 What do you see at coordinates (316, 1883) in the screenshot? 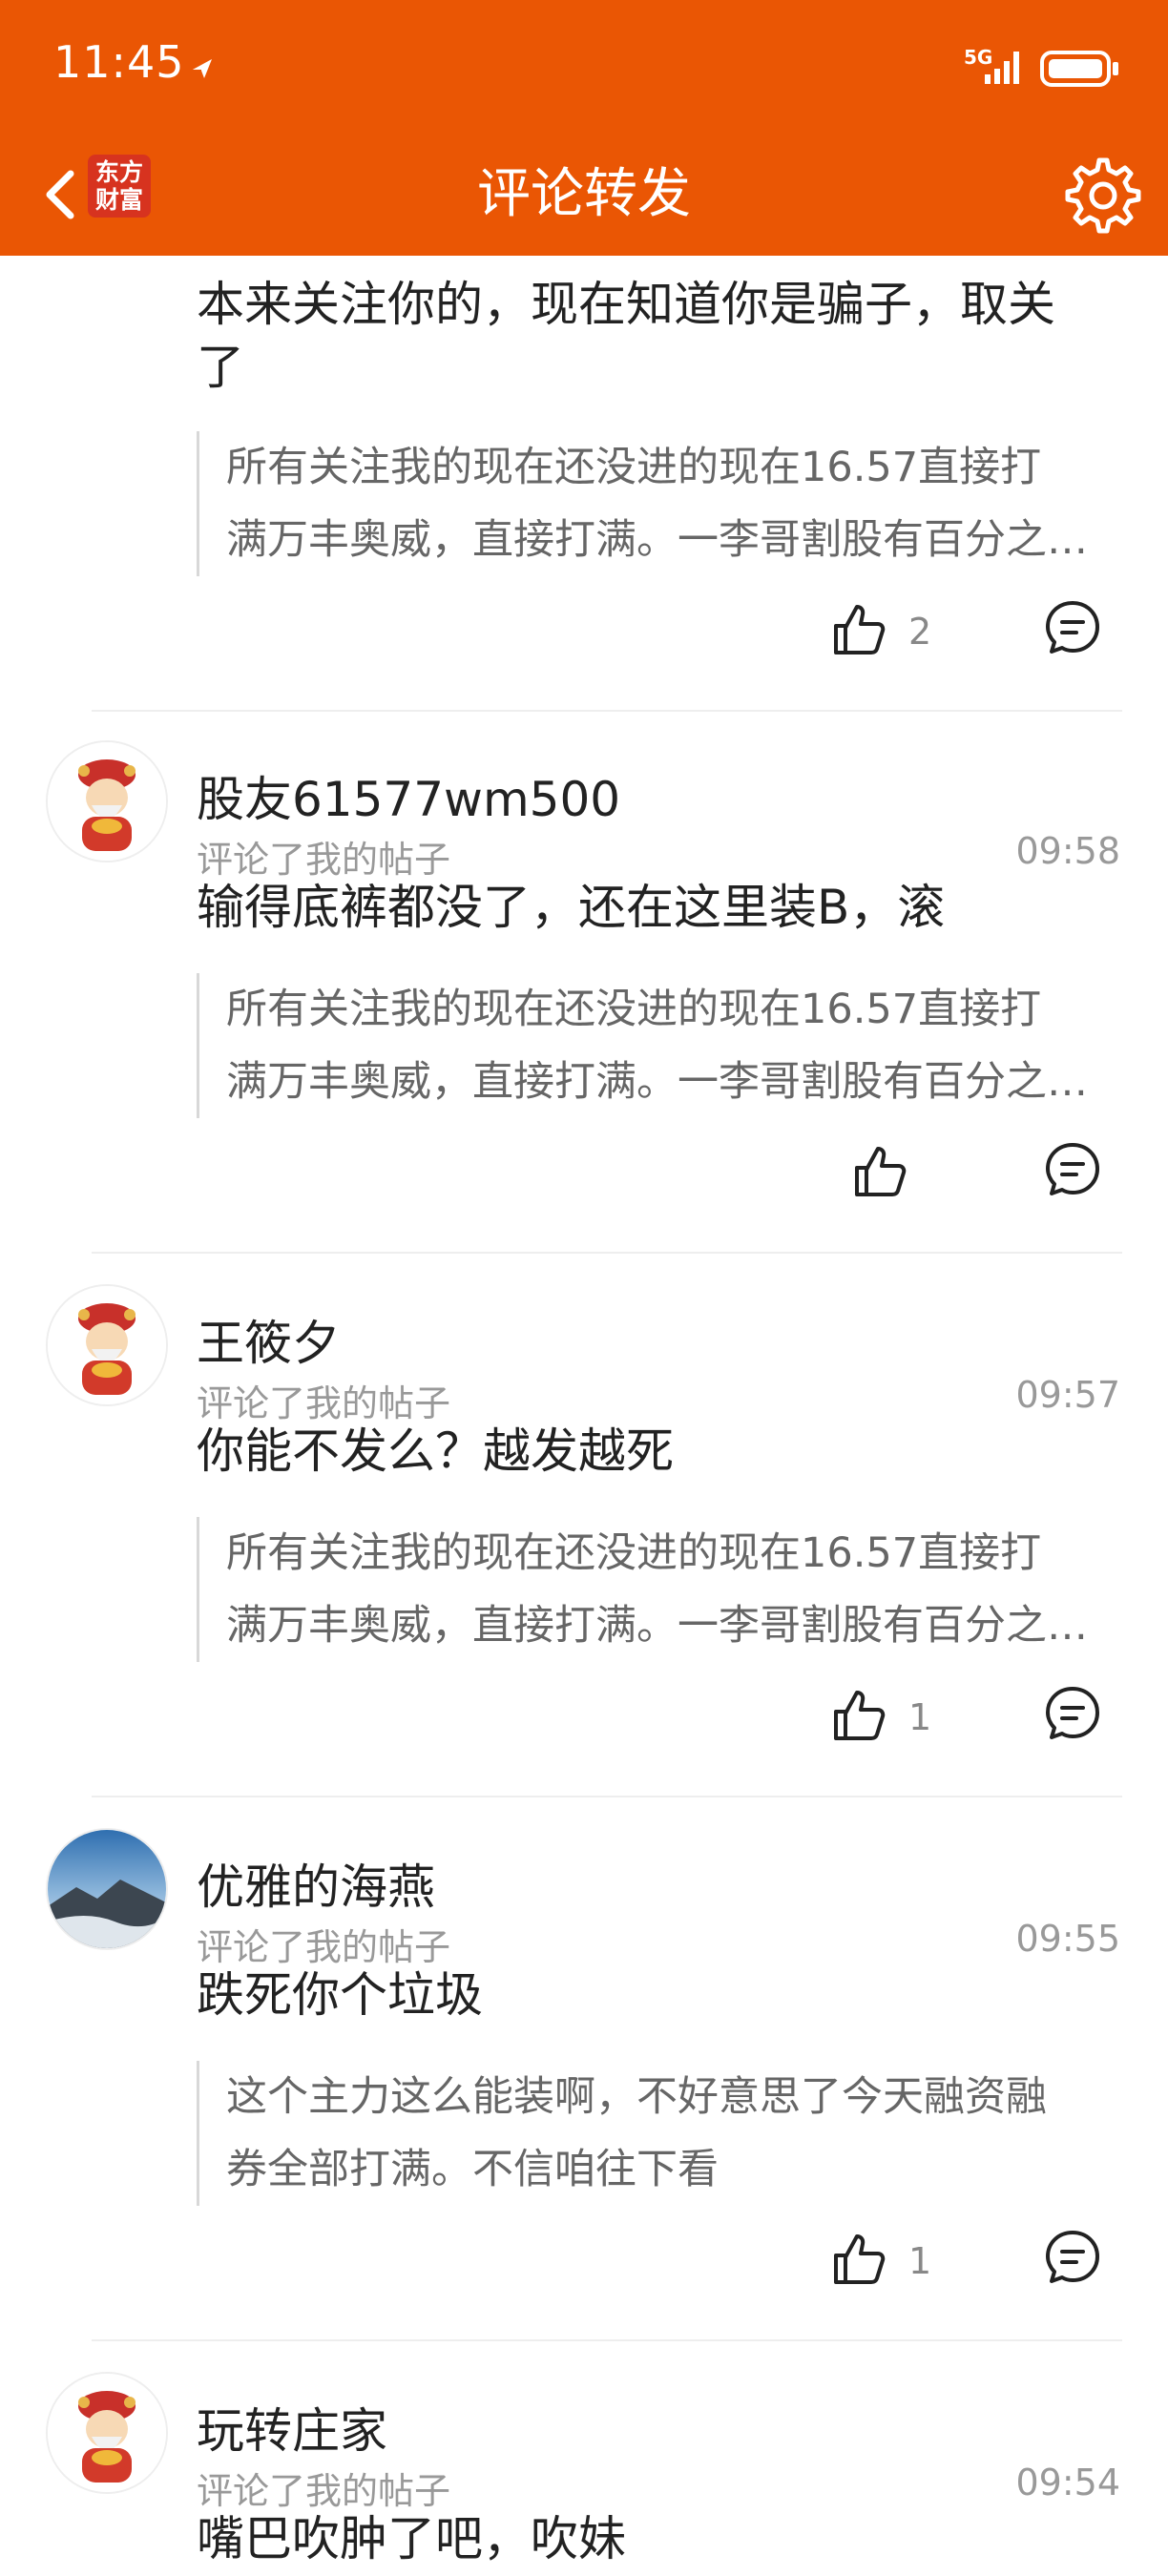
I see `username: 优雅的海燕` at bounding box center [316, 1883].